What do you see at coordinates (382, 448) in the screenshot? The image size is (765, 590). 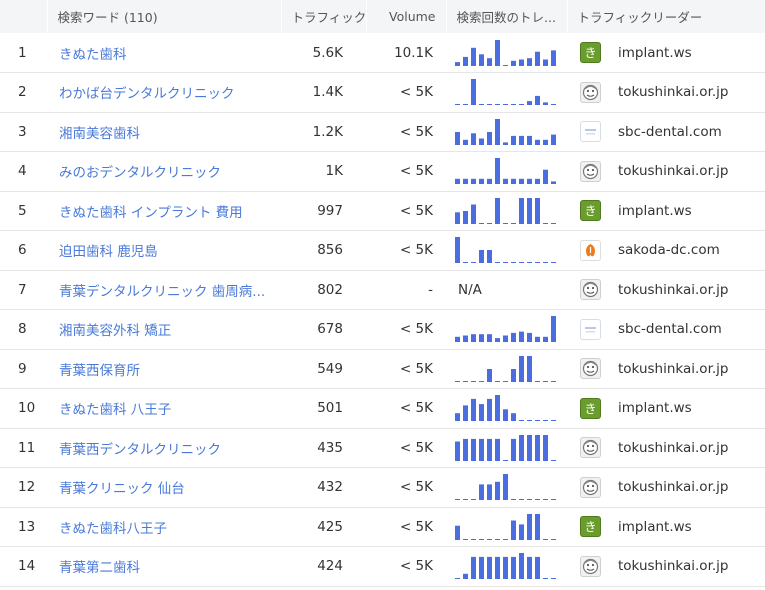 I see `table-row: 11 青葉西デンタルクリニック 435 < 5K tokushinkai.or.jp` at bounding box center [382, 448].